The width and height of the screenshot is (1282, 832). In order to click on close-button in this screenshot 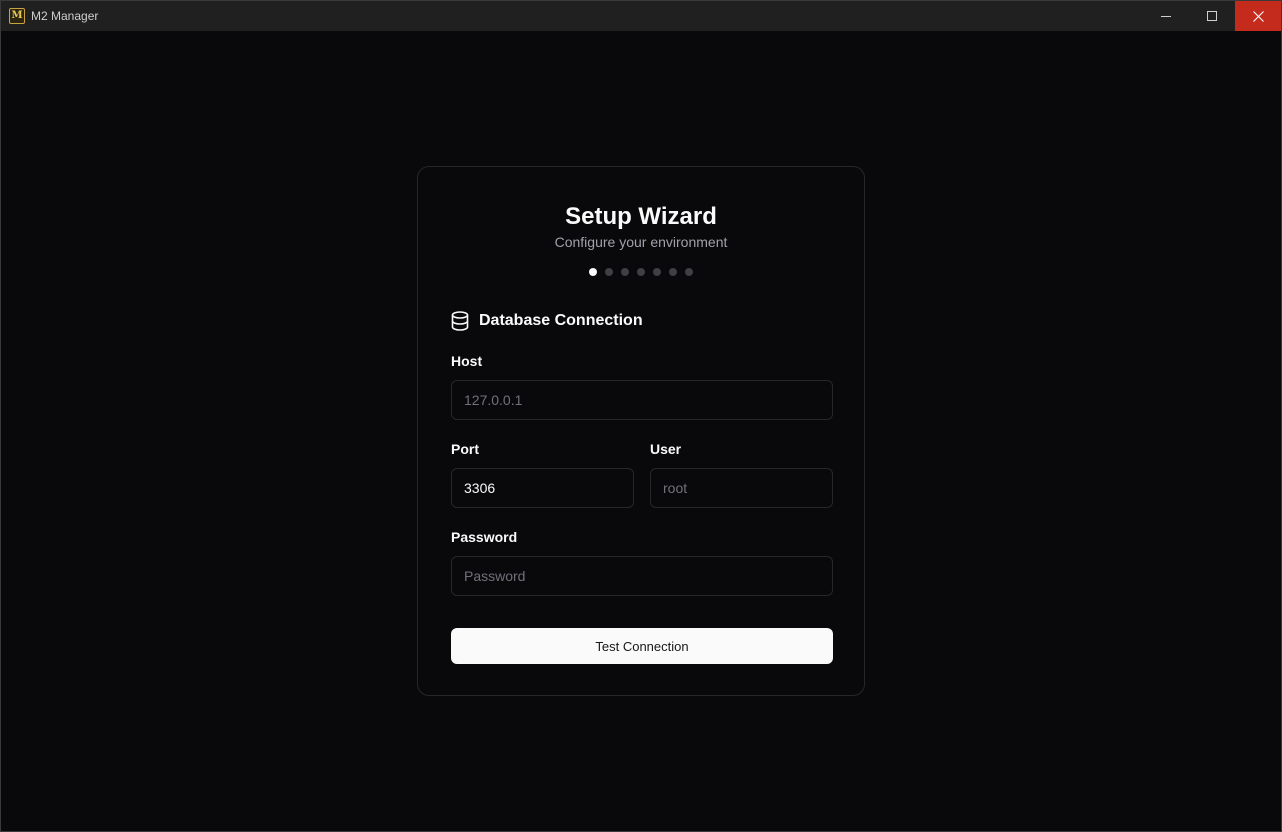, I will do `click(1258, 16)`.